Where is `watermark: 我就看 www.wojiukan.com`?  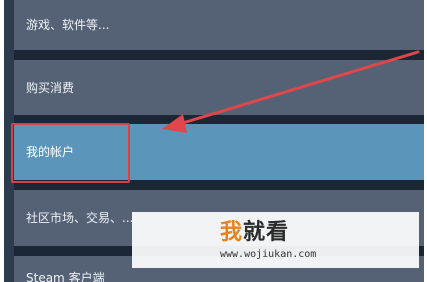
watermark: 我就看 www.wojiukan.com is located at coordinates (275, 240).